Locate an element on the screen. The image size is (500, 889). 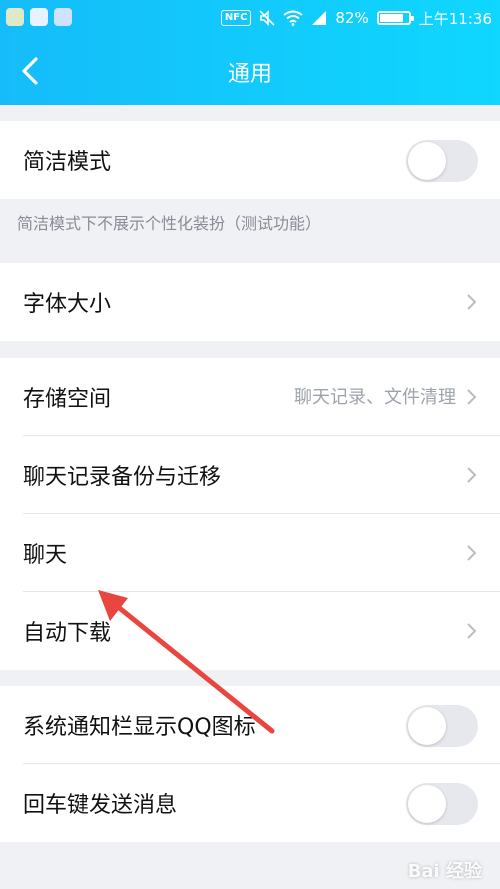
enter-send-toggle is located at coordinates (442, 804).